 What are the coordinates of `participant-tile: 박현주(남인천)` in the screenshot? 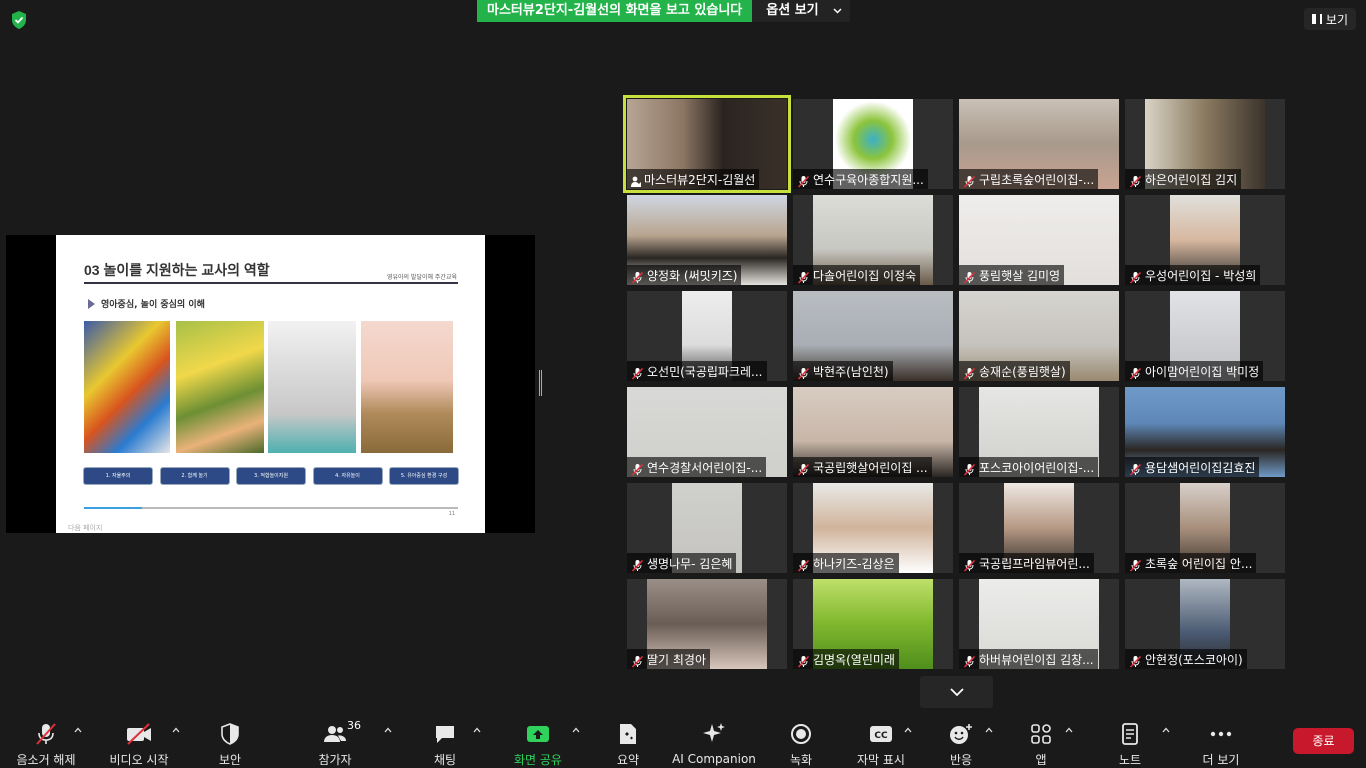 It's located at (873, 336).